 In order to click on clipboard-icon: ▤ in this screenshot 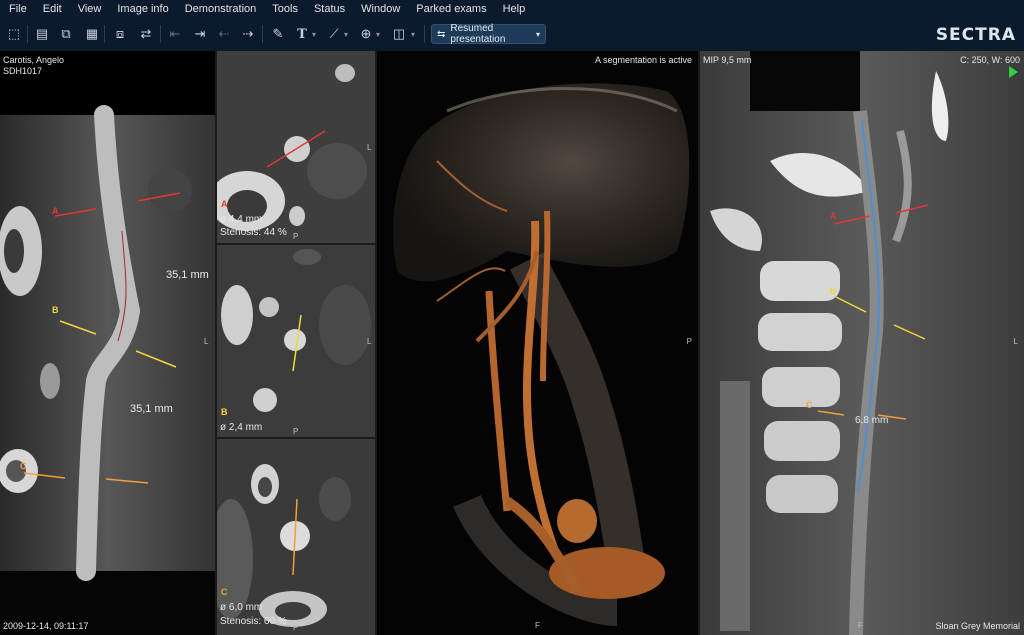, I will do `click(42, 34)`.